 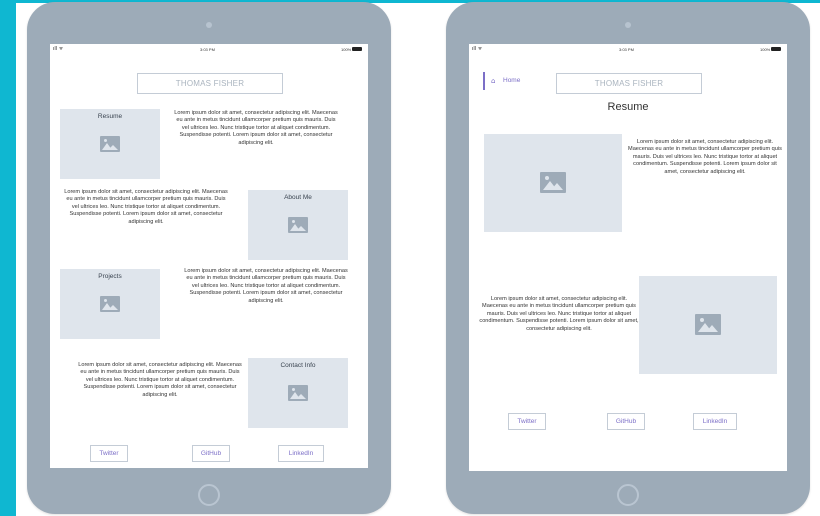 I want to click on resume-image, so click(x=553, y=183).